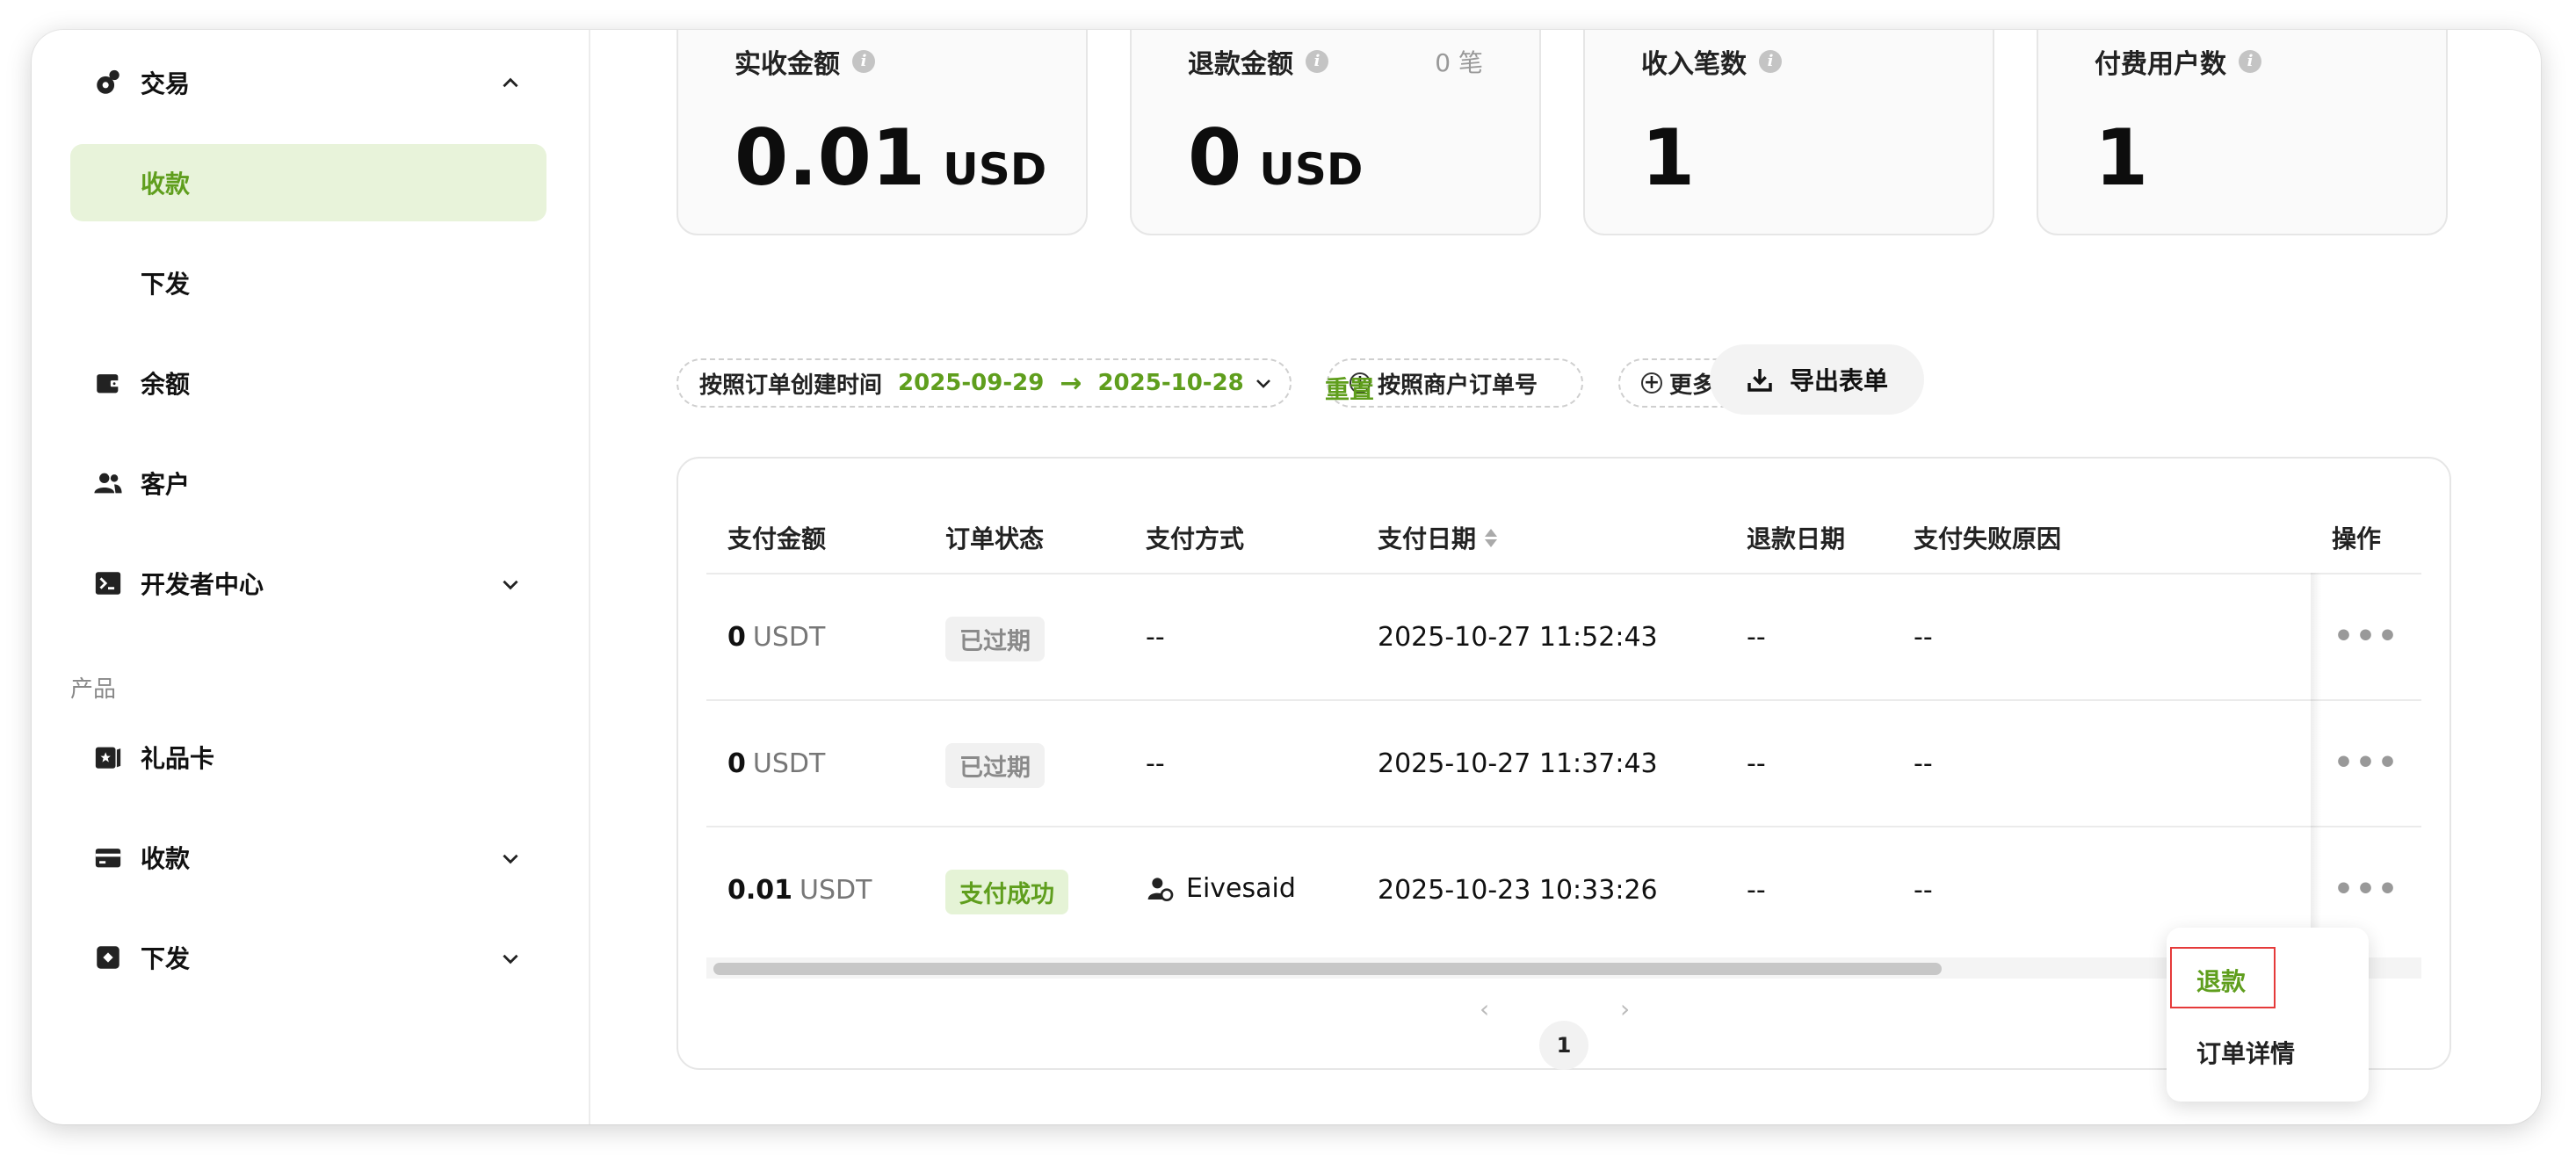 This screenshot has width=2576, height=1156. I want to click on nav-collection: 收款, so click(141, 857).